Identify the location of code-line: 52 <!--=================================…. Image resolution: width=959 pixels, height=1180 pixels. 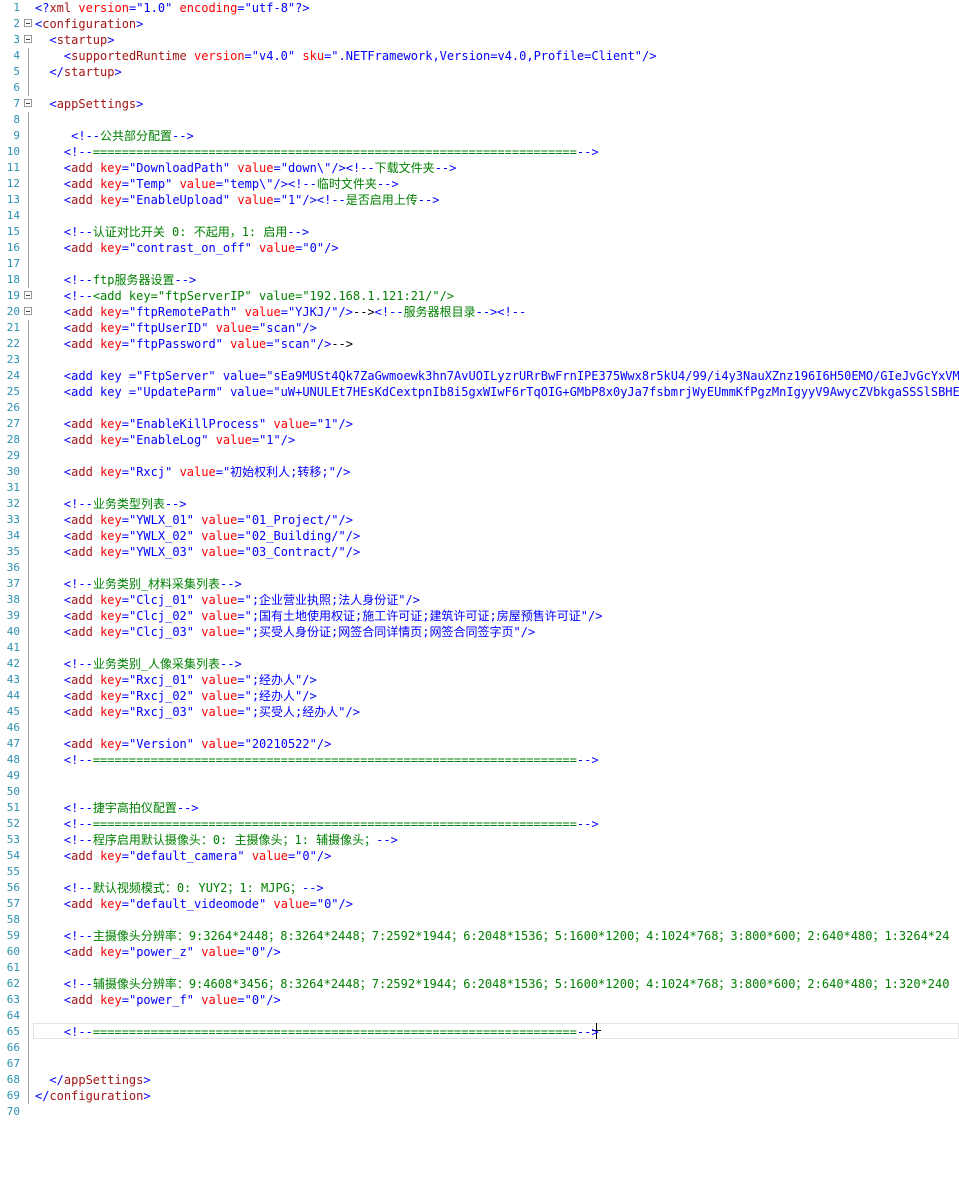
(479, 824).